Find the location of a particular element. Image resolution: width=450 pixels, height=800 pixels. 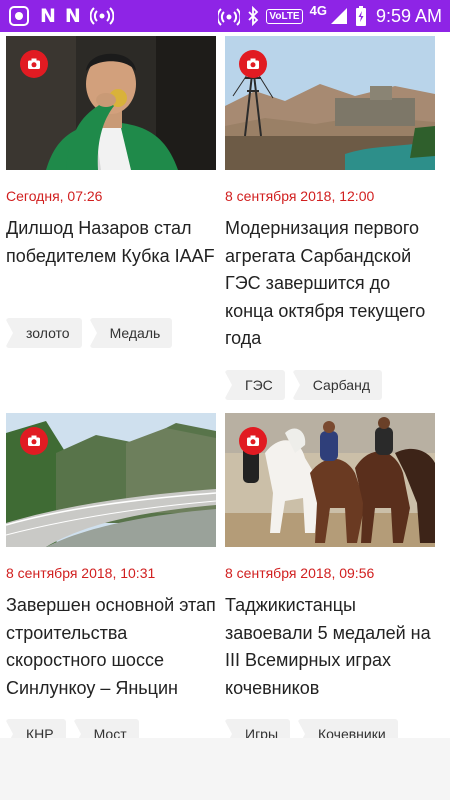

status-bar-right: VoLTE 4G 9:59 AM is located at coordinates (330, 14).